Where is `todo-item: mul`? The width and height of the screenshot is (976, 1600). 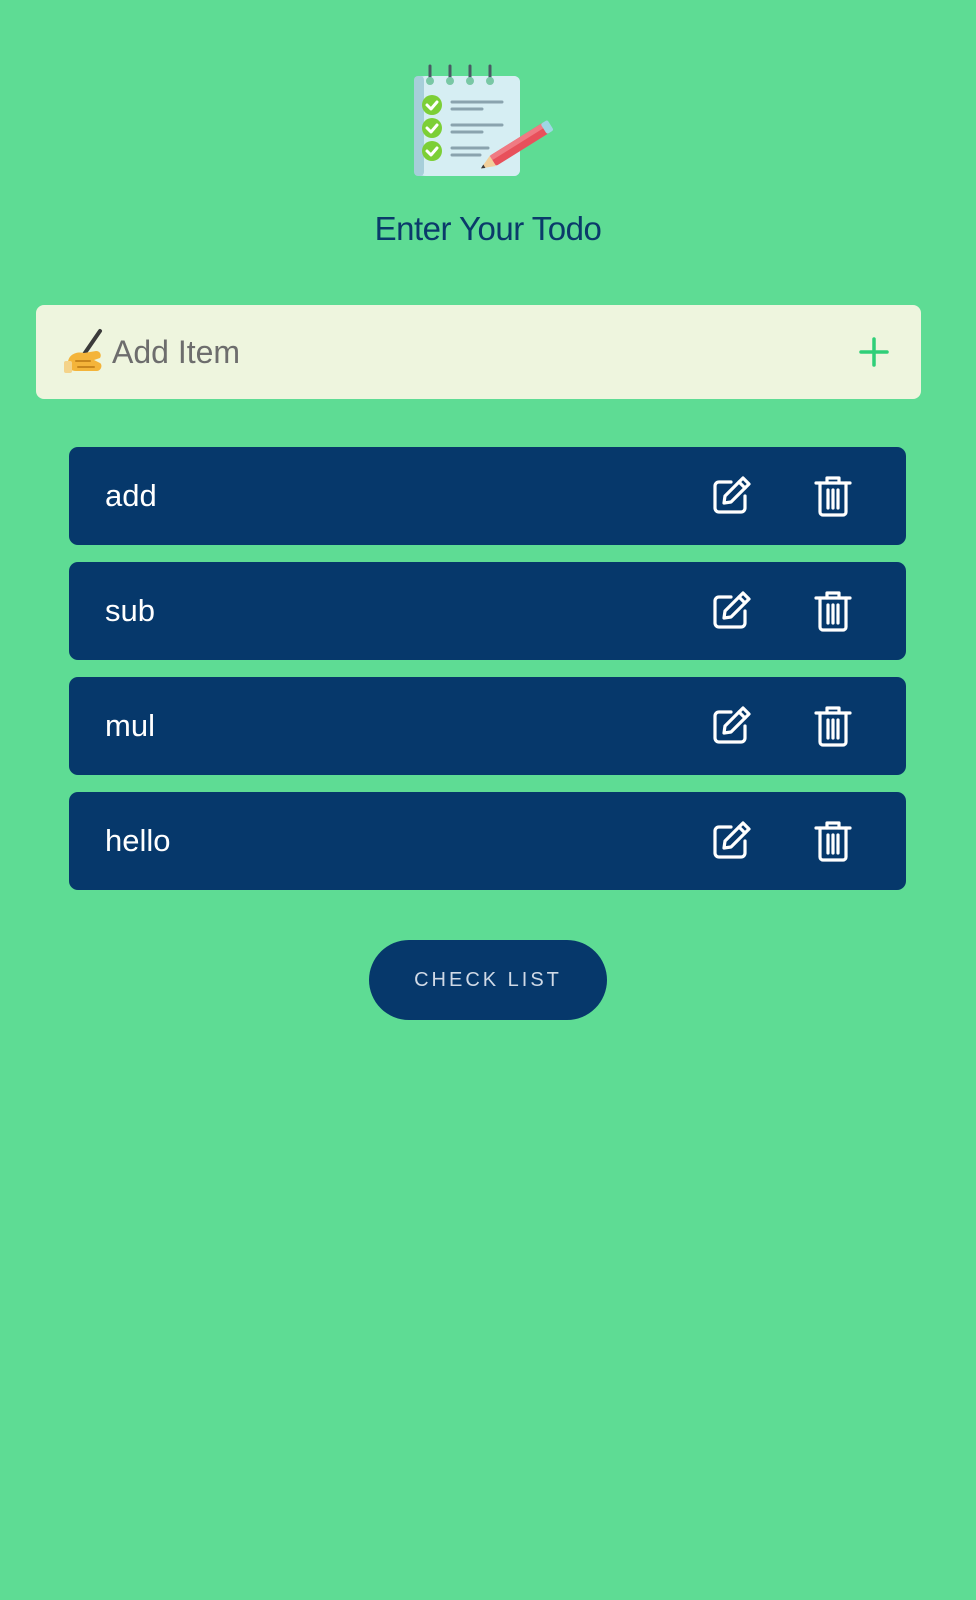 todo-item: mul is located at coordinates (487, 726).